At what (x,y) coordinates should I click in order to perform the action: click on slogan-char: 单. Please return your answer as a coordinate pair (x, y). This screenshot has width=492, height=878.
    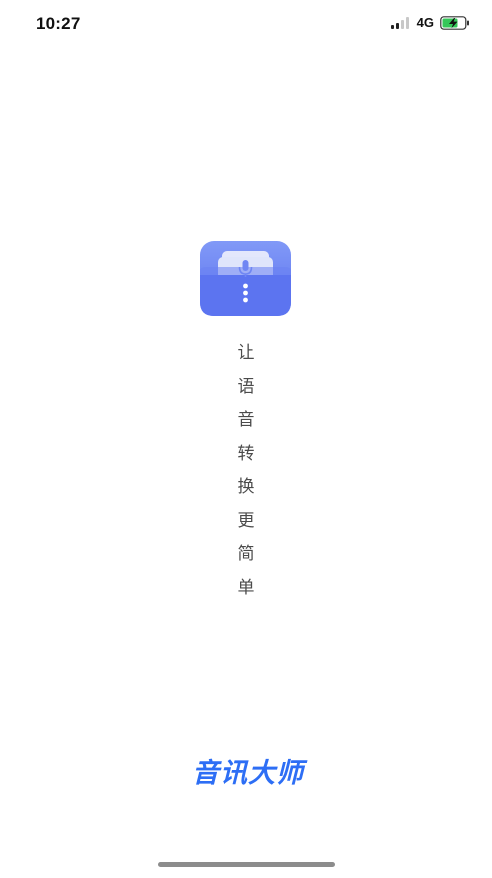
    Looking at the image, I should click on (246, 587).